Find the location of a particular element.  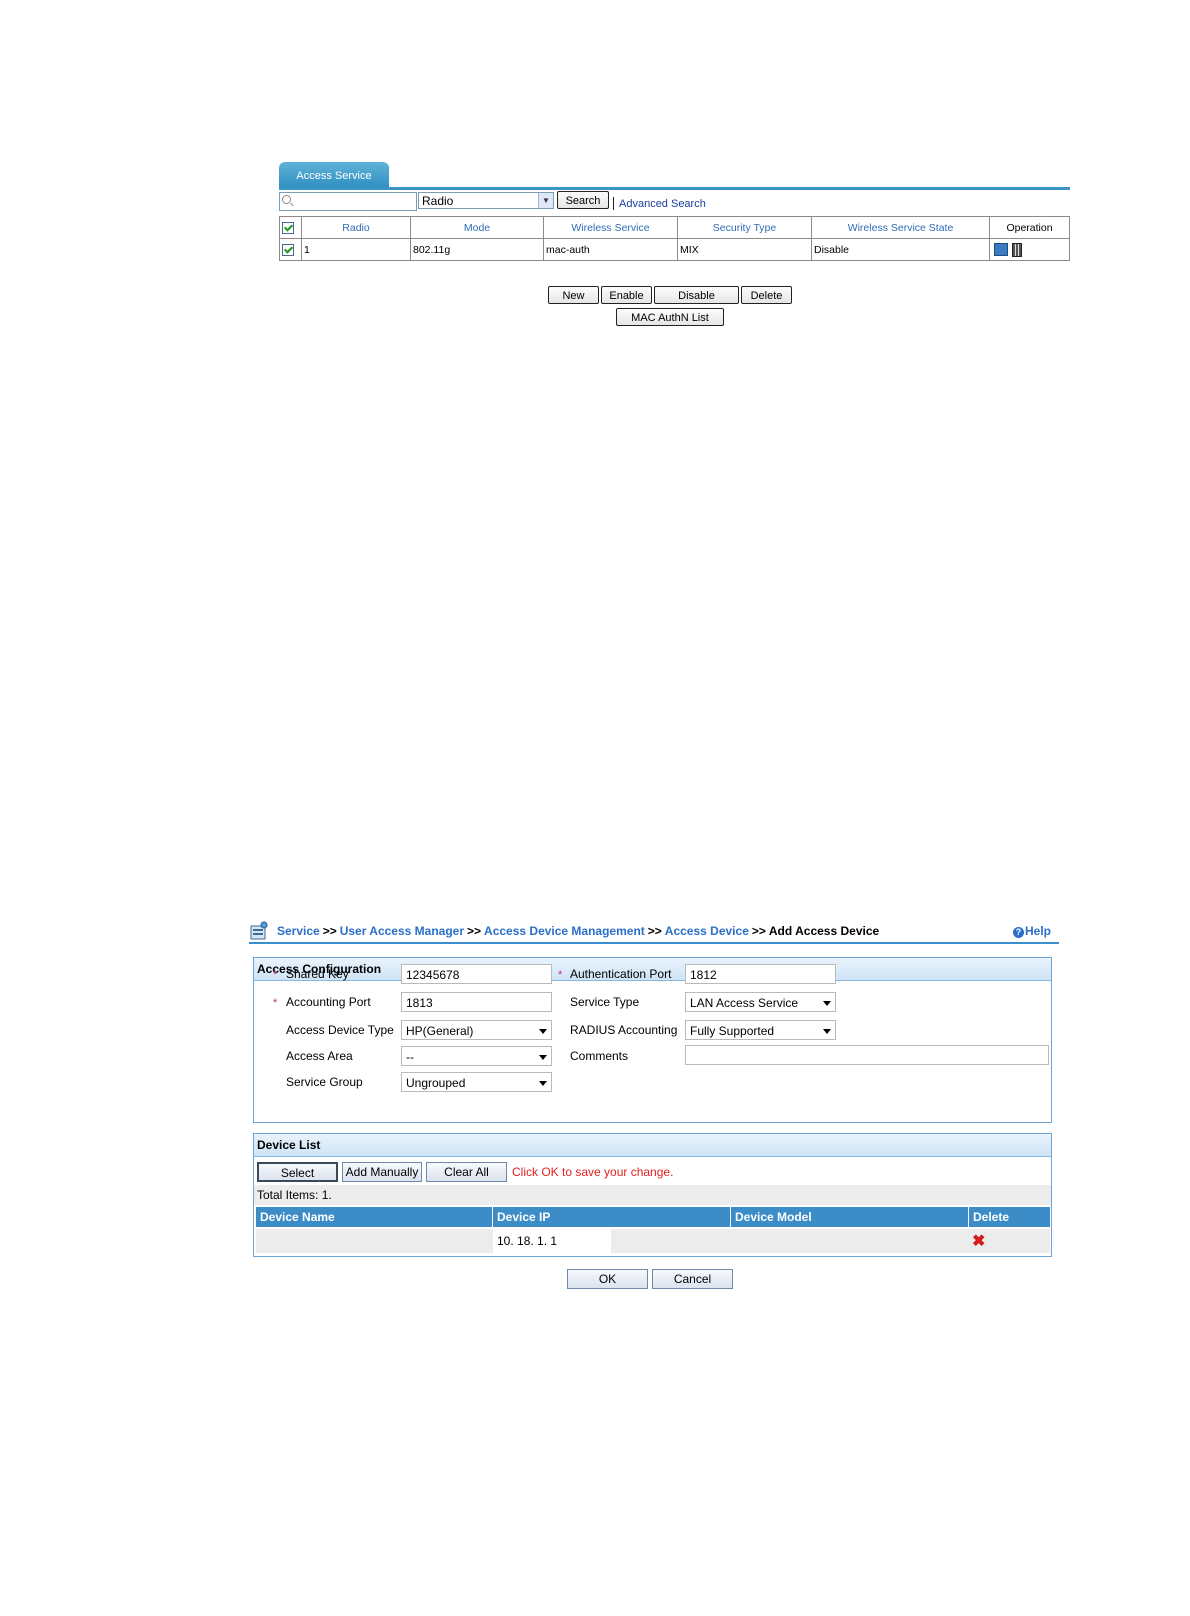

shared-key-label: Shared Key is located at coordinates (317, 974).